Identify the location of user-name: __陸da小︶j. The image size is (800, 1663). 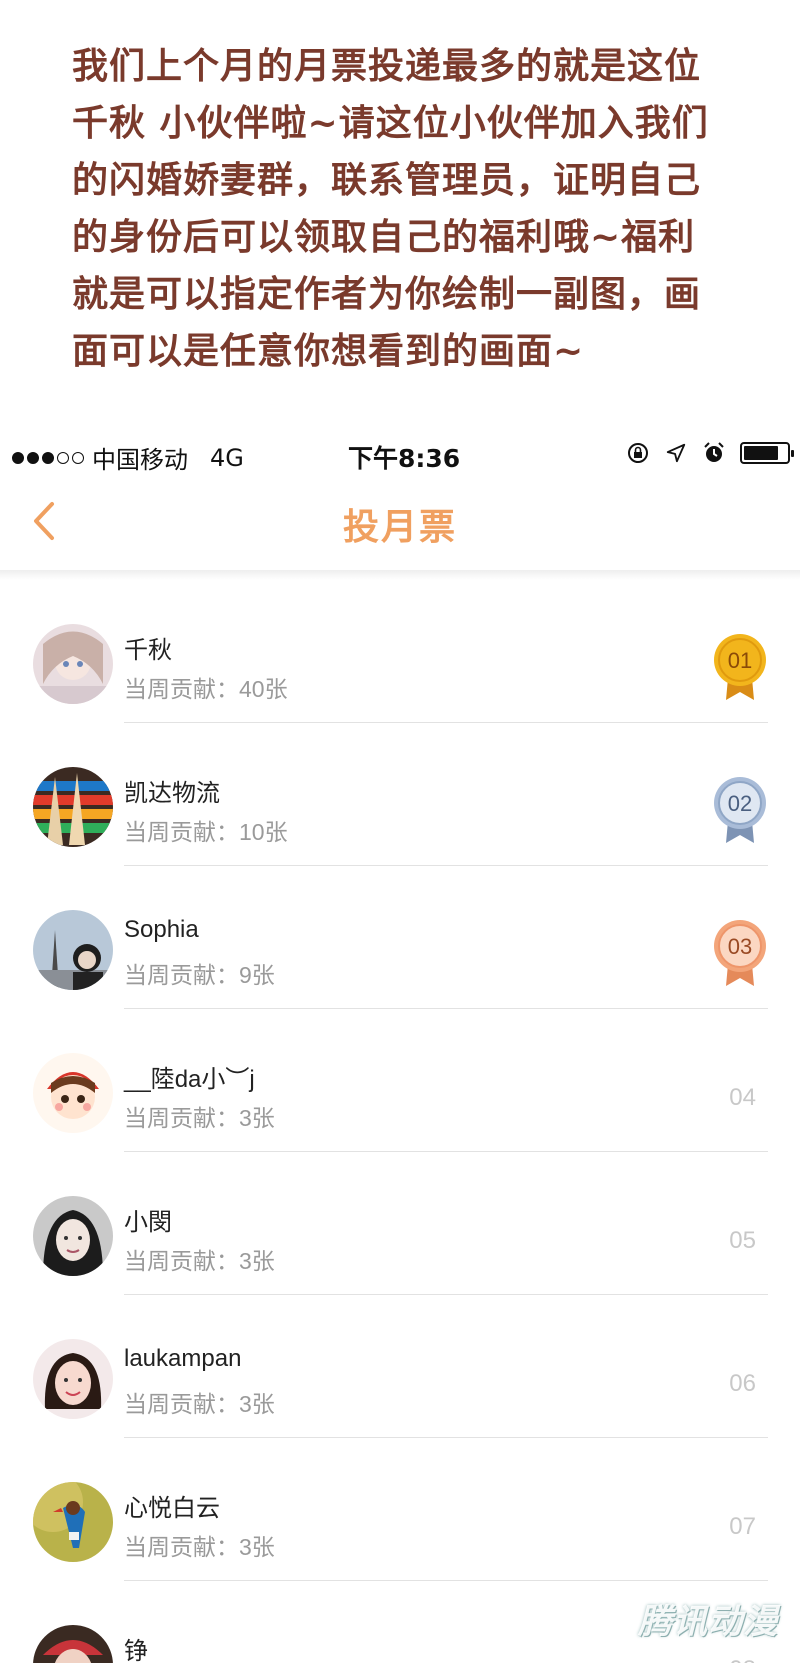
(189, 1079).